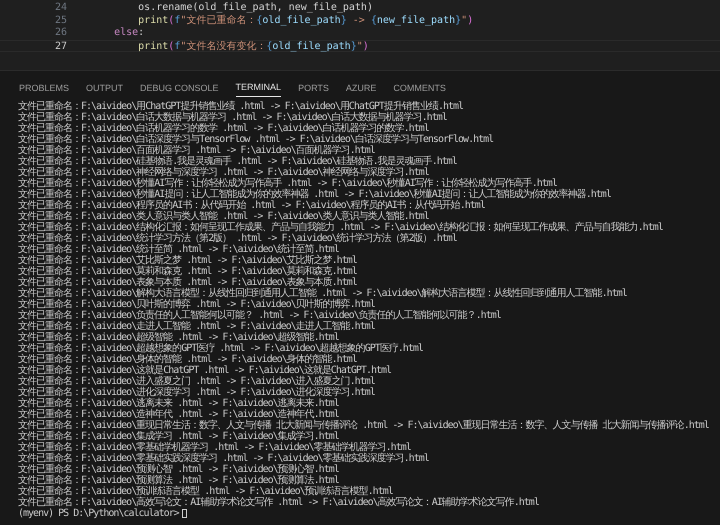 The height and width of the screenshot is (525, 720). I want to click on terminal-line: 文件已重命名：F:\aivideo\白话大数据与机器学习 .html -> F:\aivideo\白话大数据与机器学习.html, so click(232, 117).